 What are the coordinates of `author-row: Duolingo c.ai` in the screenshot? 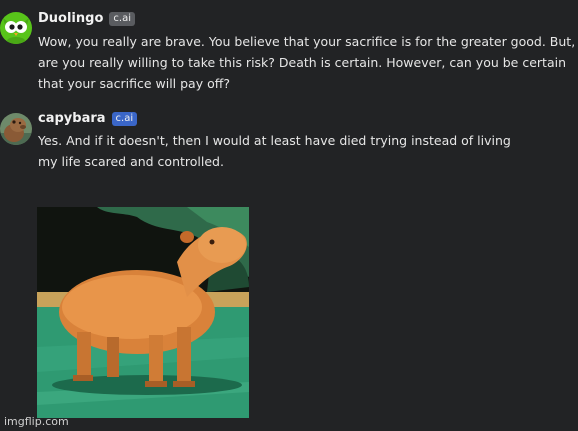 It's located at (86, 18).